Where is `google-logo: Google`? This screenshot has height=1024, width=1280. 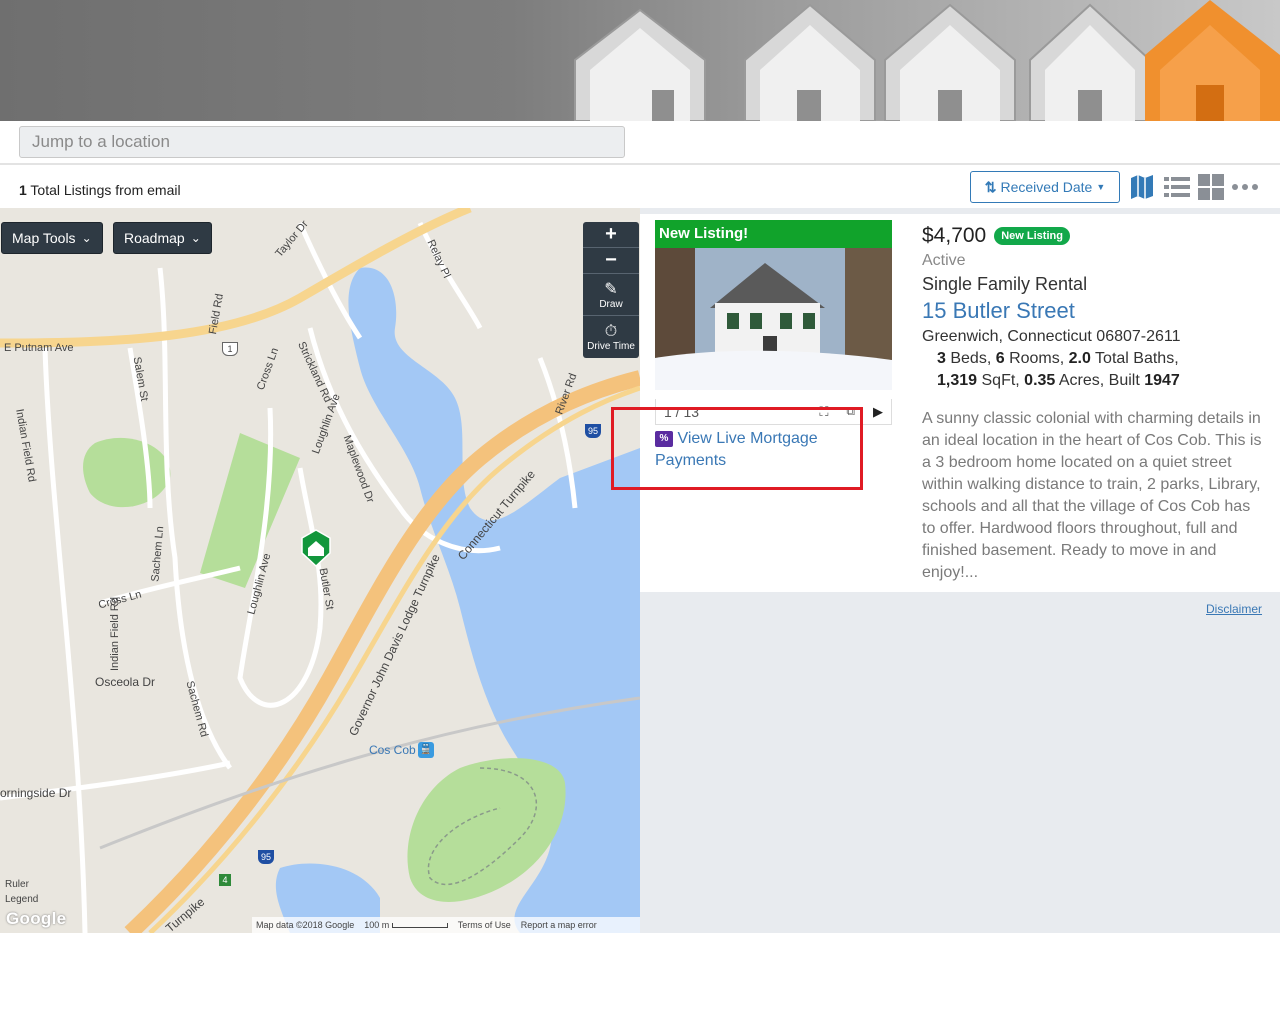 google-logo: Google is located at coordinates (36, 918).